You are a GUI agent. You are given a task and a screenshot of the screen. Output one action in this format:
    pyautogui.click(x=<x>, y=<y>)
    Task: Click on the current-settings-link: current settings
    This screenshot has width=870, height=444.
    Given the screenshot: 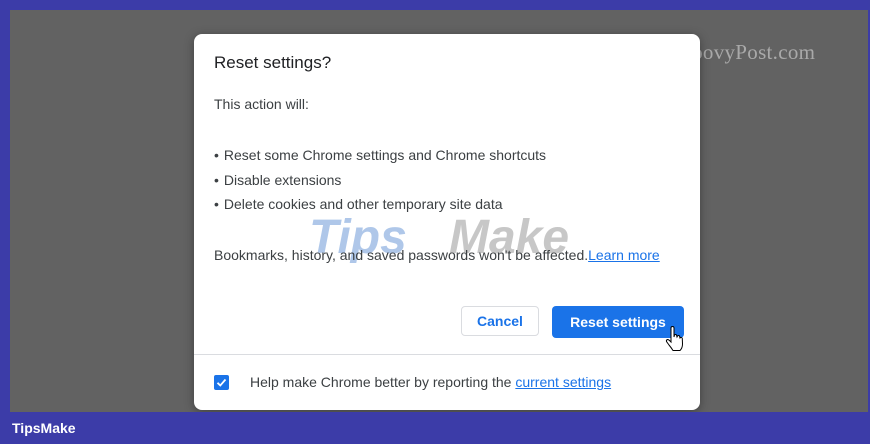 What is the action you would take?
    pyautogui.click(x=563, y=382)
    